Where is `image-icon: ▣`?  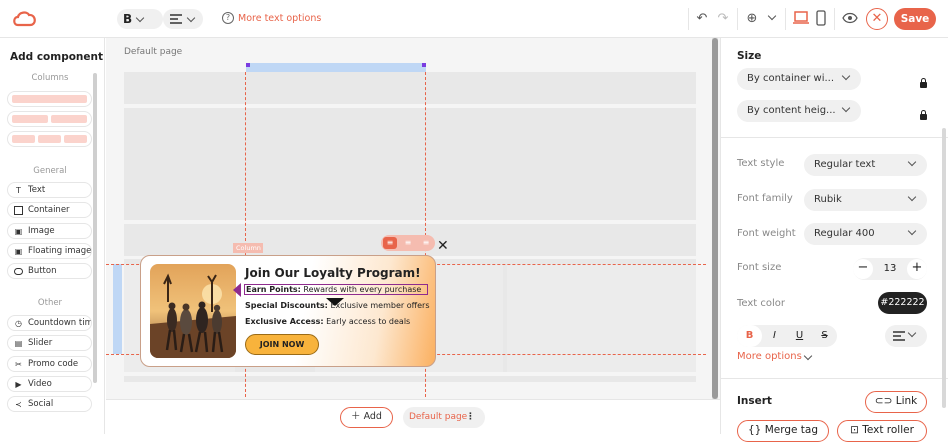 image-icon: ▣ is located at coordinates (18, 231).